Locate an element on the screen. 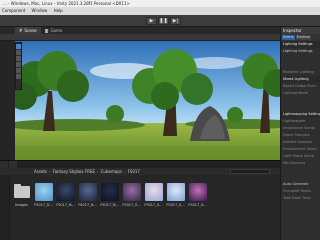 Image resolution: width=320 pixels, height=240 pixels. step-button: ▶| is located at coordinates (175, 21).